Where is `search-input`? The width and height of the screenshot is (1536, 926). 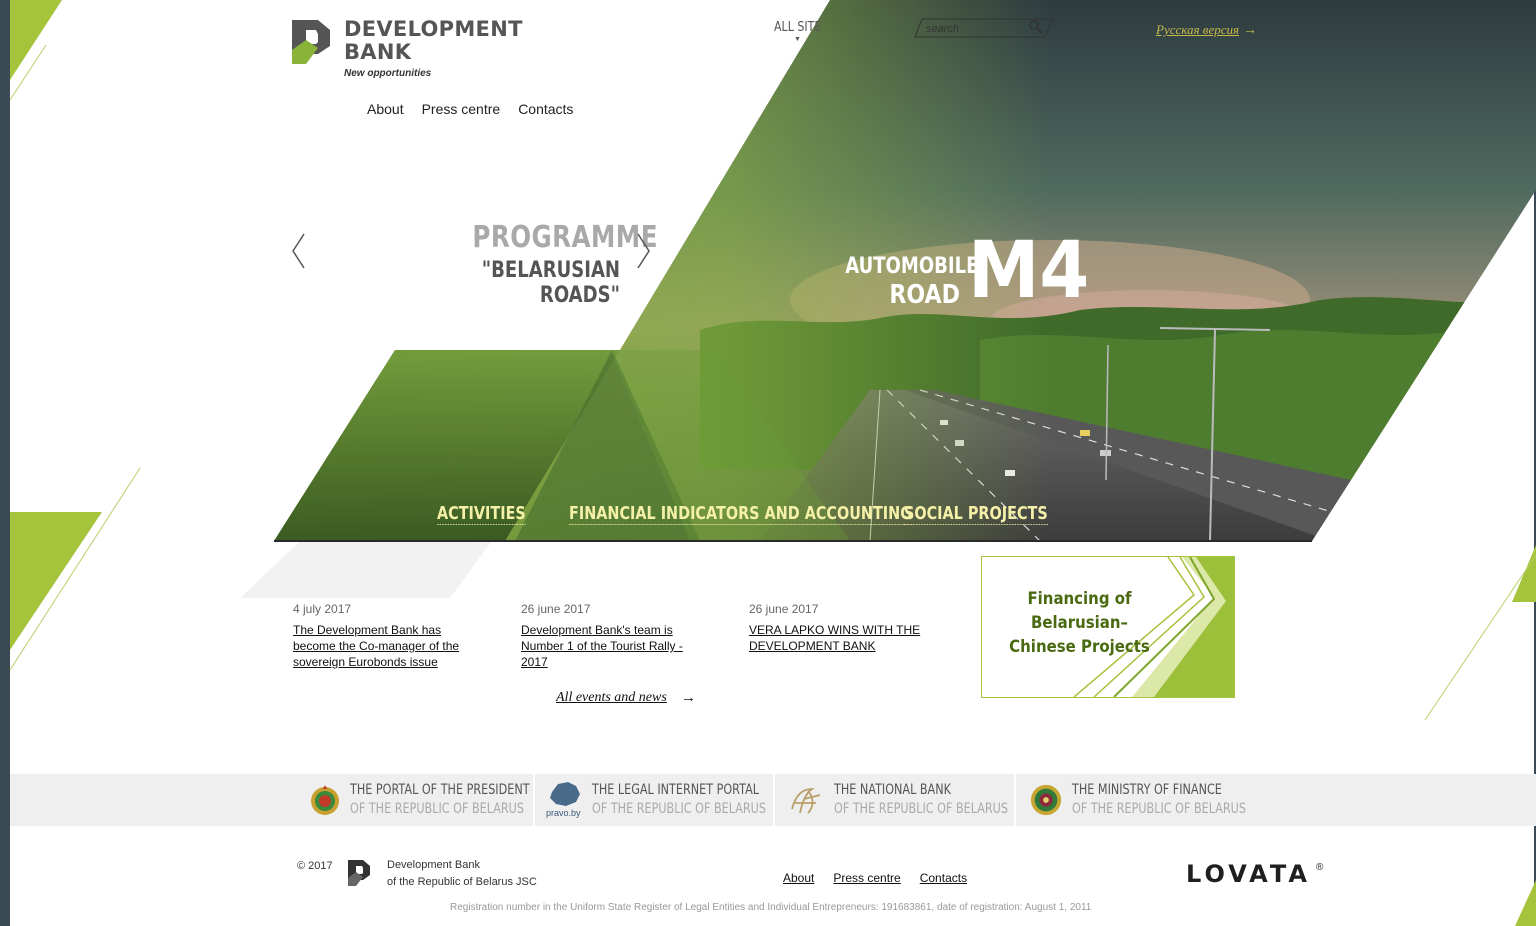 search-input is located at coordinates (978, 29).